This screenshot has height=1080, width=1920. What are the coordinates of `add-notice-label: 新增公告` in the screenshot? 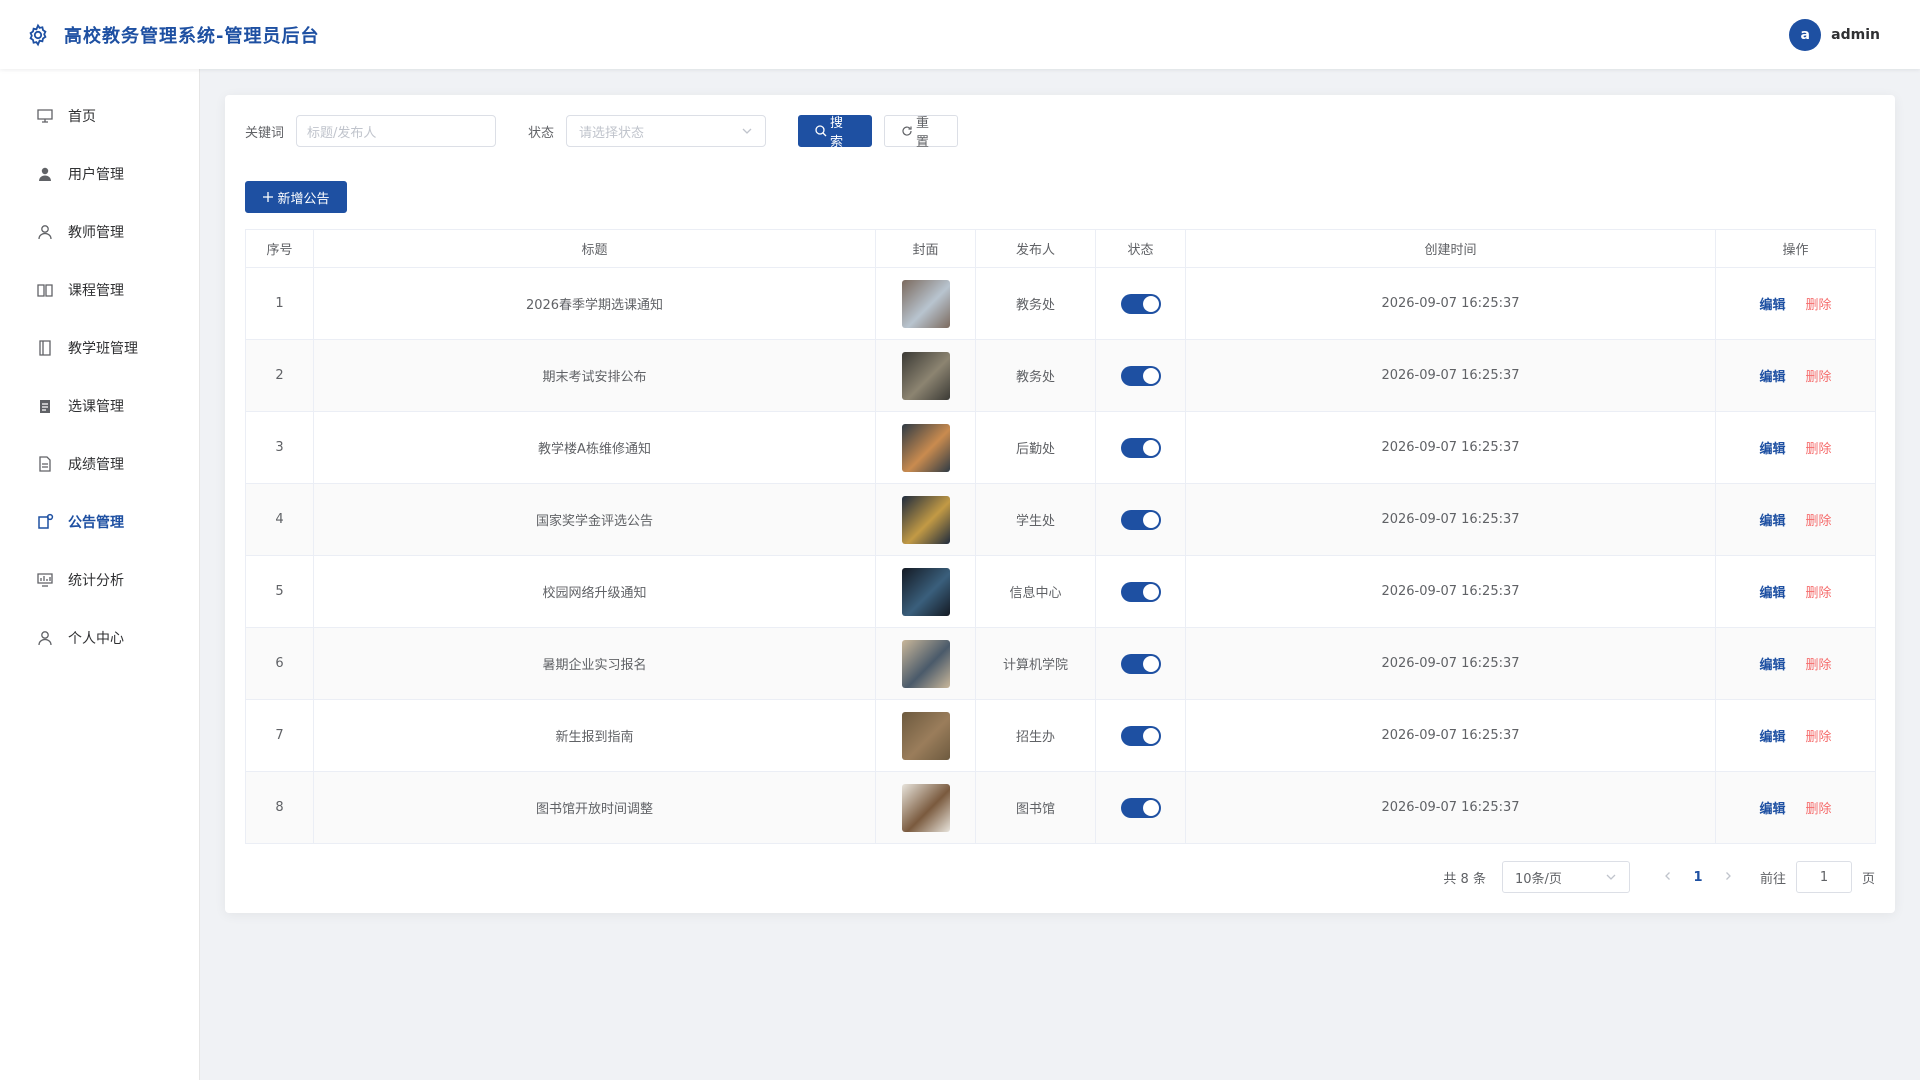 It's located at (303, 199).